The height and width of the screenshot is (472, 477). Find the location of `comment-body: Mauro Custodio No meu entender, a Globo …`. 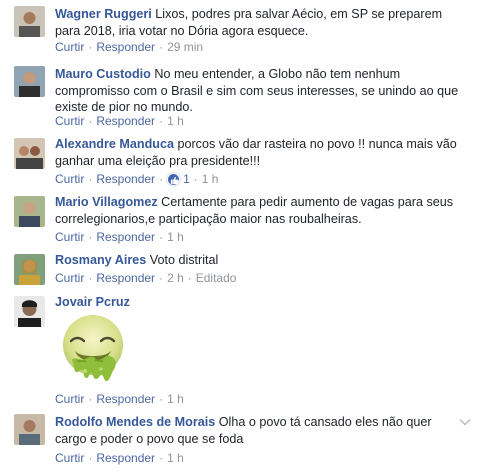

comment-body: Mauro Custodio No meu entender, a Globo … is located at coordinates (259, 91).